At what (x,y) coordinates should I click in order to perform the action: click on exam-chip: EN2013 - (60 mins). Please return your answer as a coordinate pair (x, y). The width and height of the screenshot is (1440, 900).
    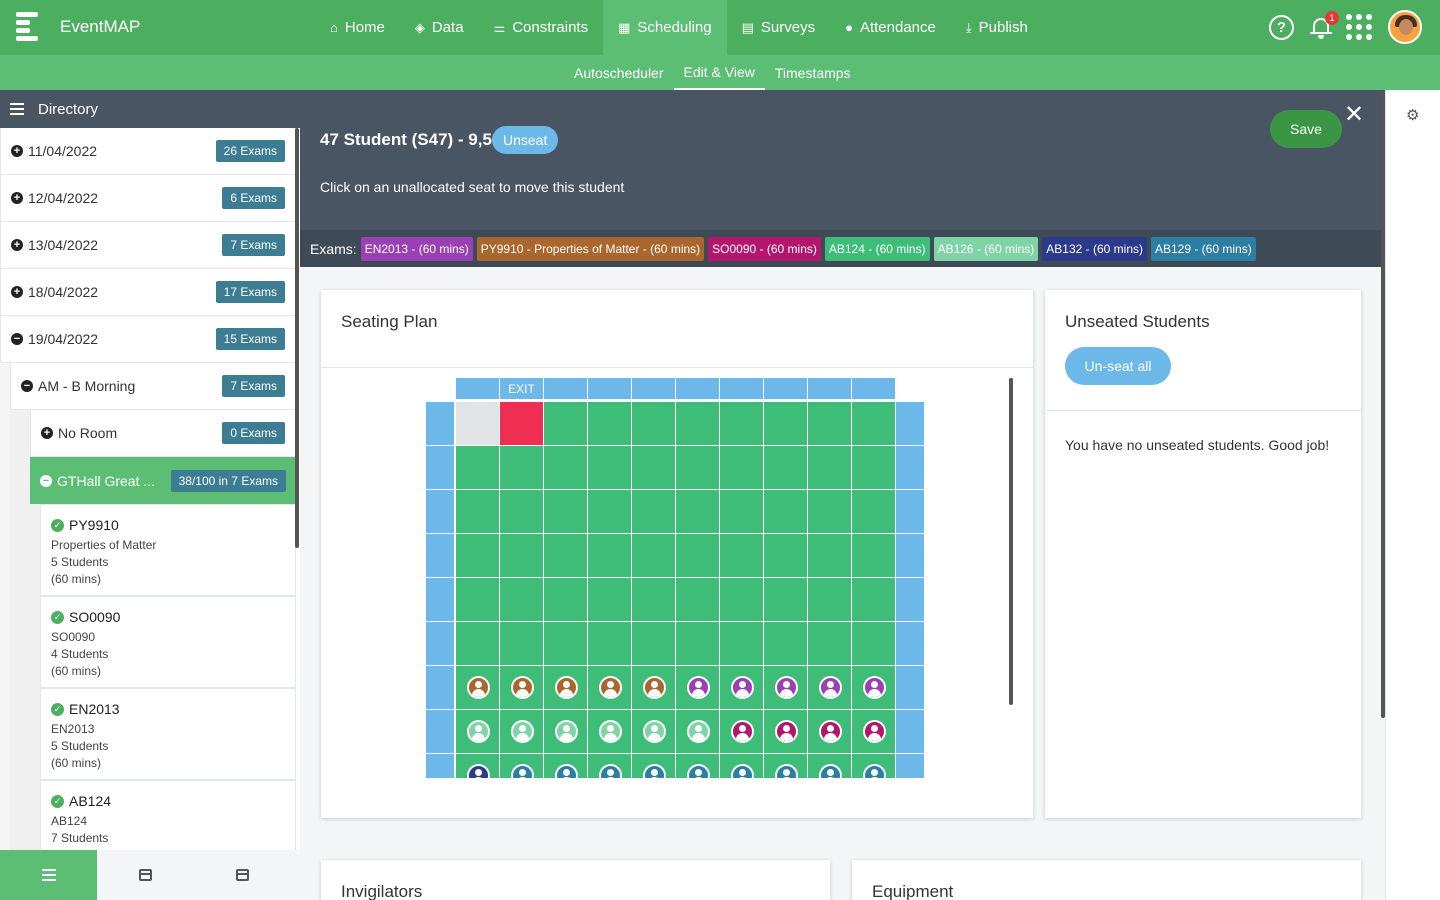
    Looking at the image, I should click on (416, 248).